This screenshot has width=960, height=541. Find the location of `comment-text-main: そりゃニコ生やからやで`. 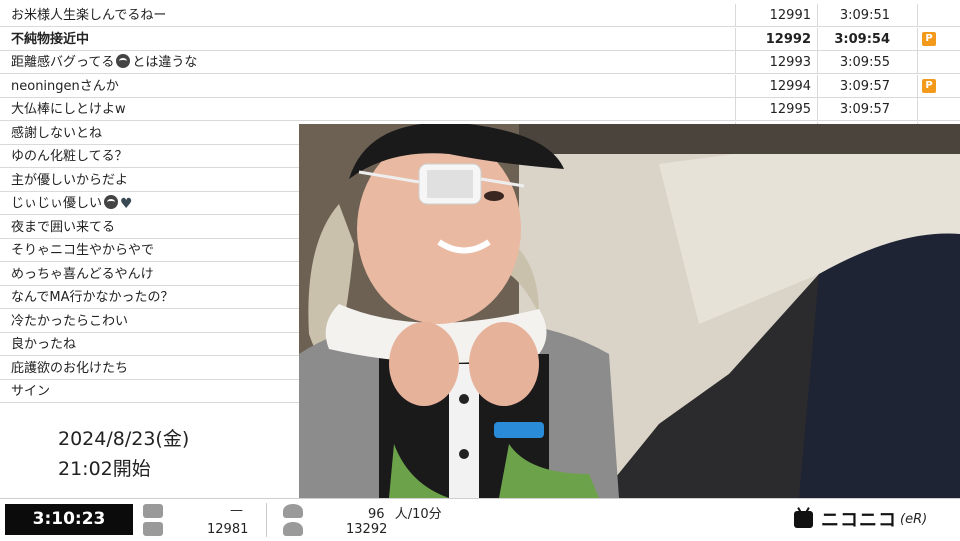

comment-text-main: そりゃニコ生やからやで is located at coordinates (83, 250).